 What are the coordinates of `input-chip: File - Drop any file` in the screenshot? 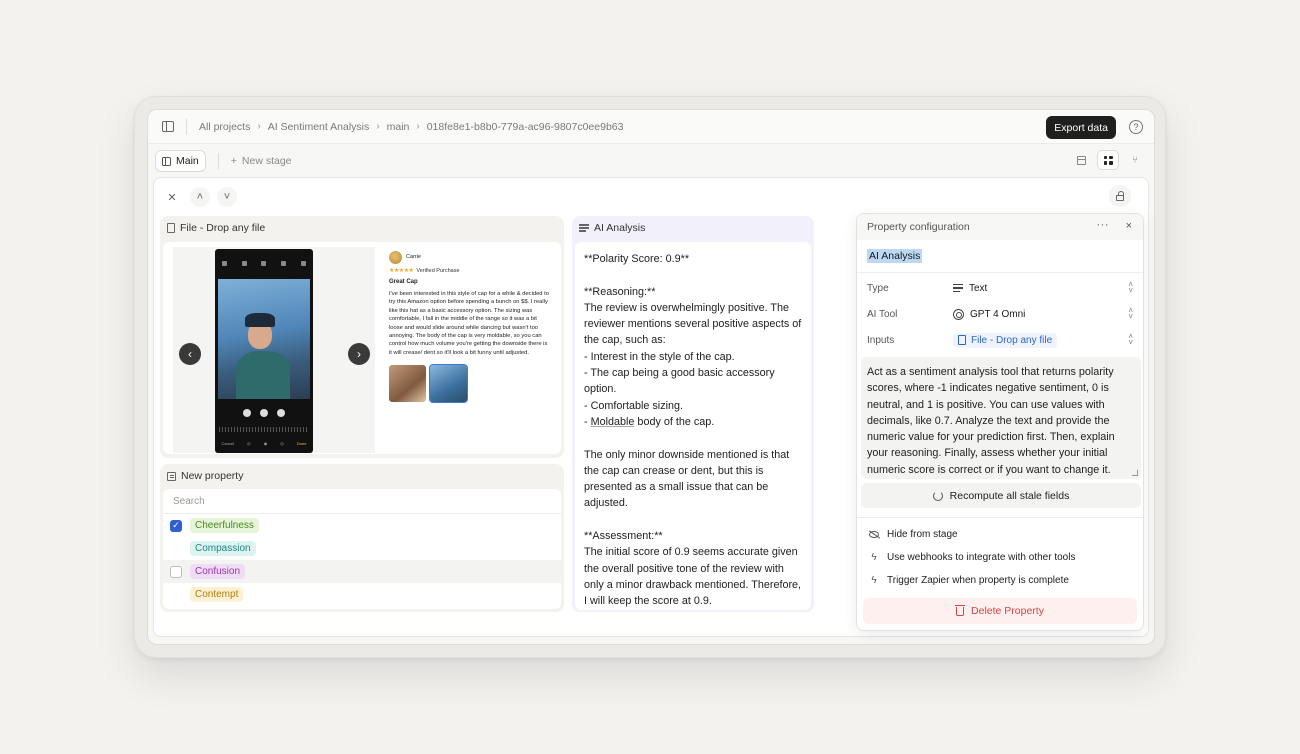 It's located at (1005, 340).